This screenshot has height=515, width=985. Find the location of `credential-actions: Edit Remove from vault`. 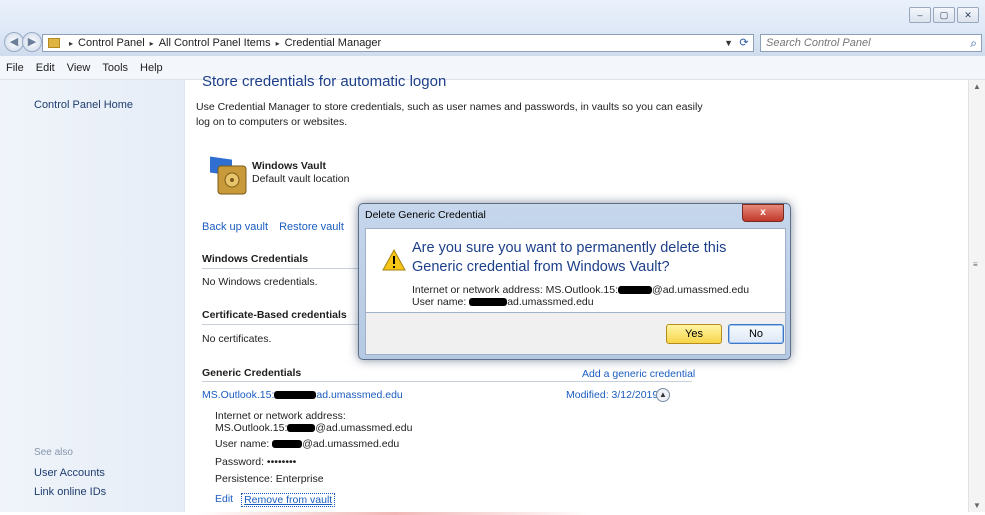

credential-actions: Edit Remove from vault is located at coordinates (275, 500).